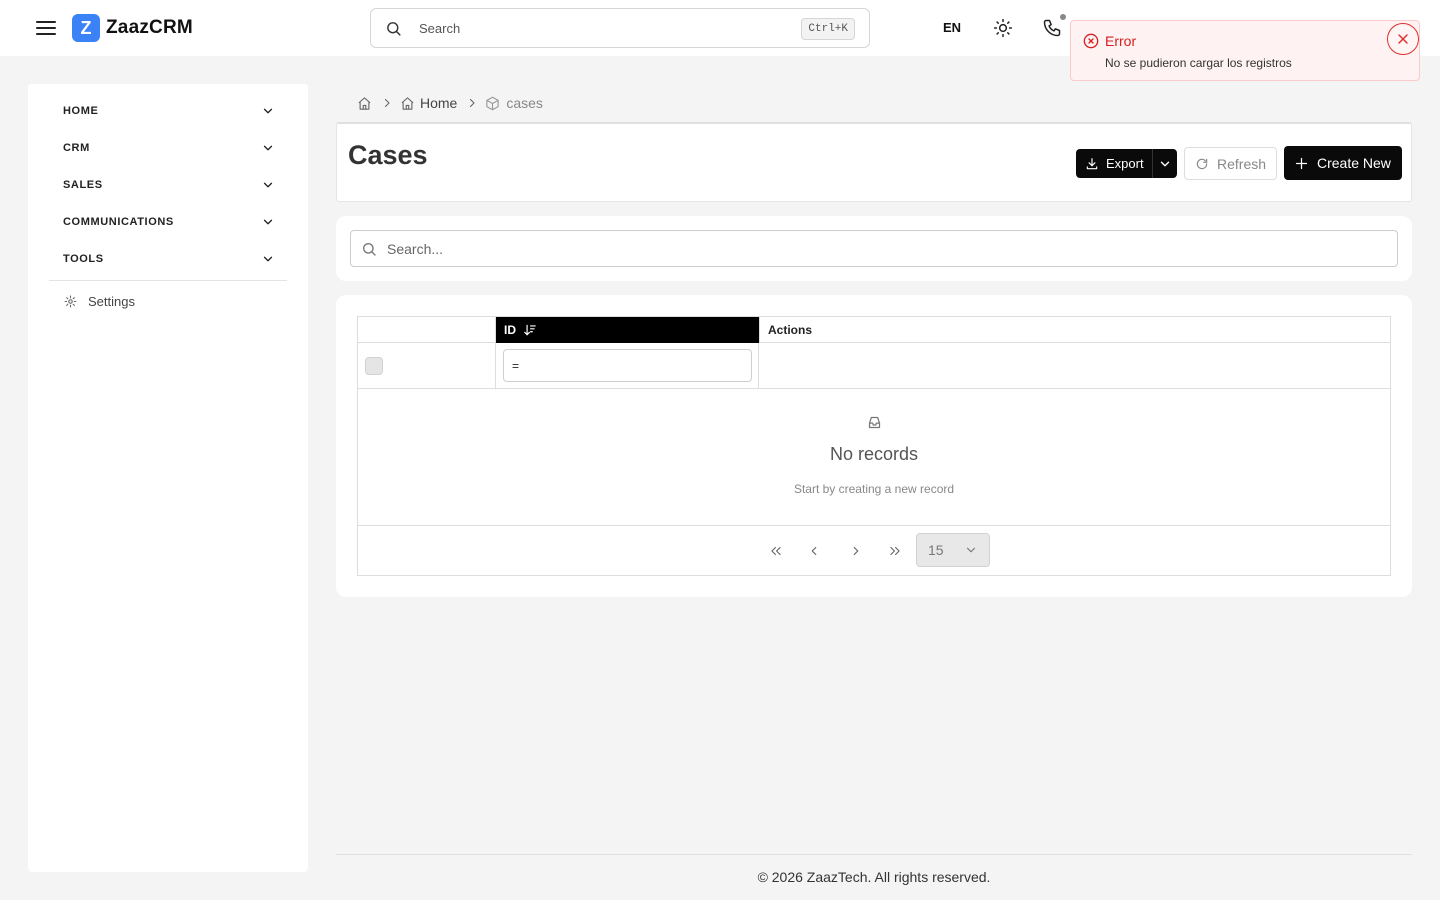 This screenshot has width=1440, height=900. What do you see at coordinates (874, 877) in the screenshot?
I see `footer-copyright: © 2026 ZaazTech. All rights reserved.` at bounding box center [874, 877].